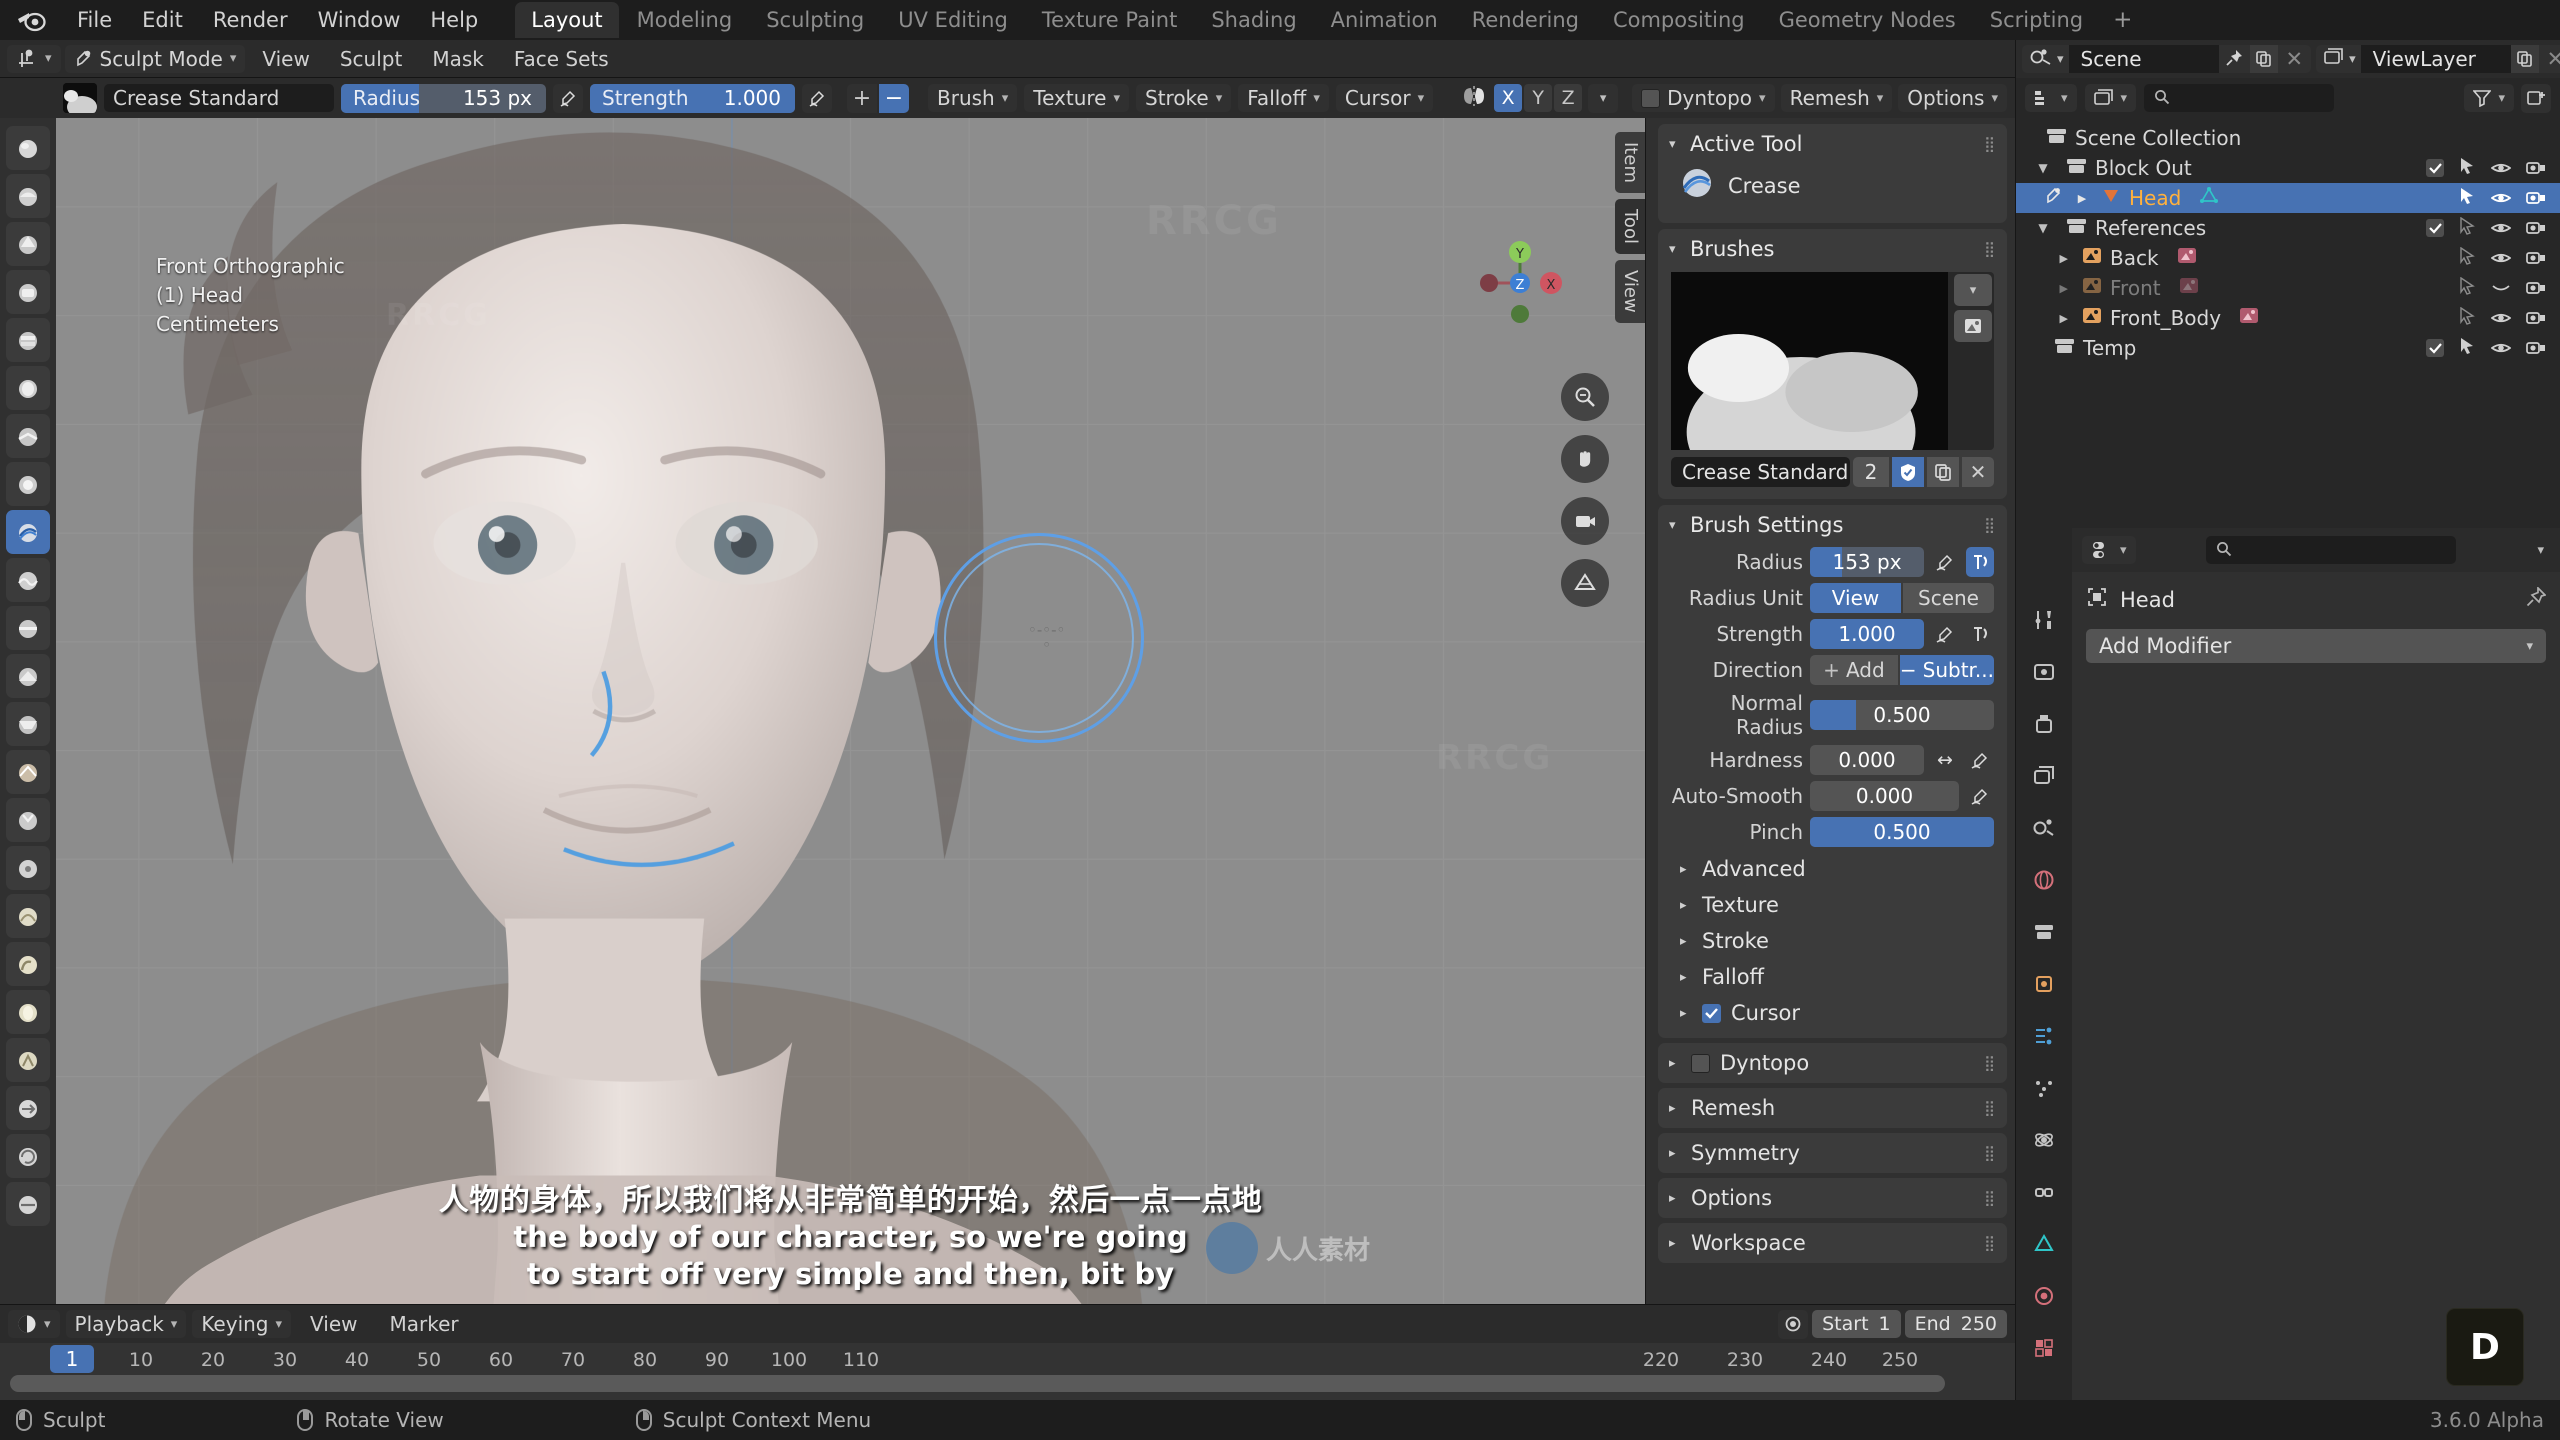 The height and width of the screenshot is (1440, 2560). Describe the element at coordinates (1832, 1153) in the screenshot. I see `symmetry-panel: ▸ Symmetry ⣿` at that location.